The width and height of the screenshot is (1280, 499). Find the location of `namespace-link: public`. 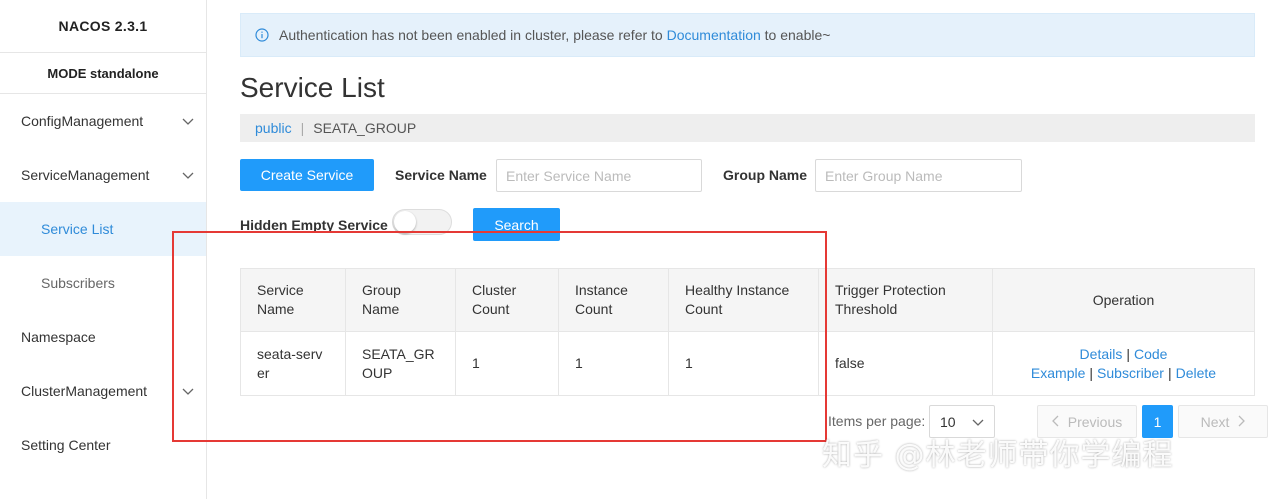

namespace-link: public is located at coordinates (273, 128).